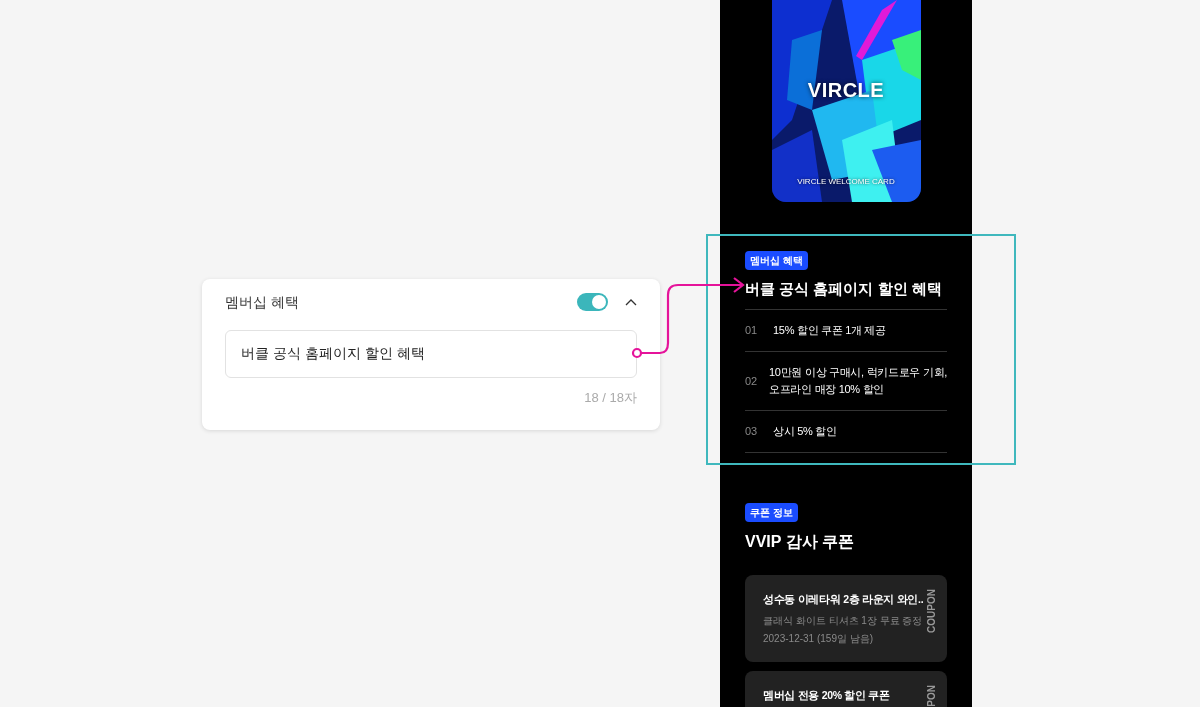  Describe the element at coordinates (829, 330) in the screenshot. I see `benefit-text: 15% 할인 쿠폰 1개 제공` at that location.